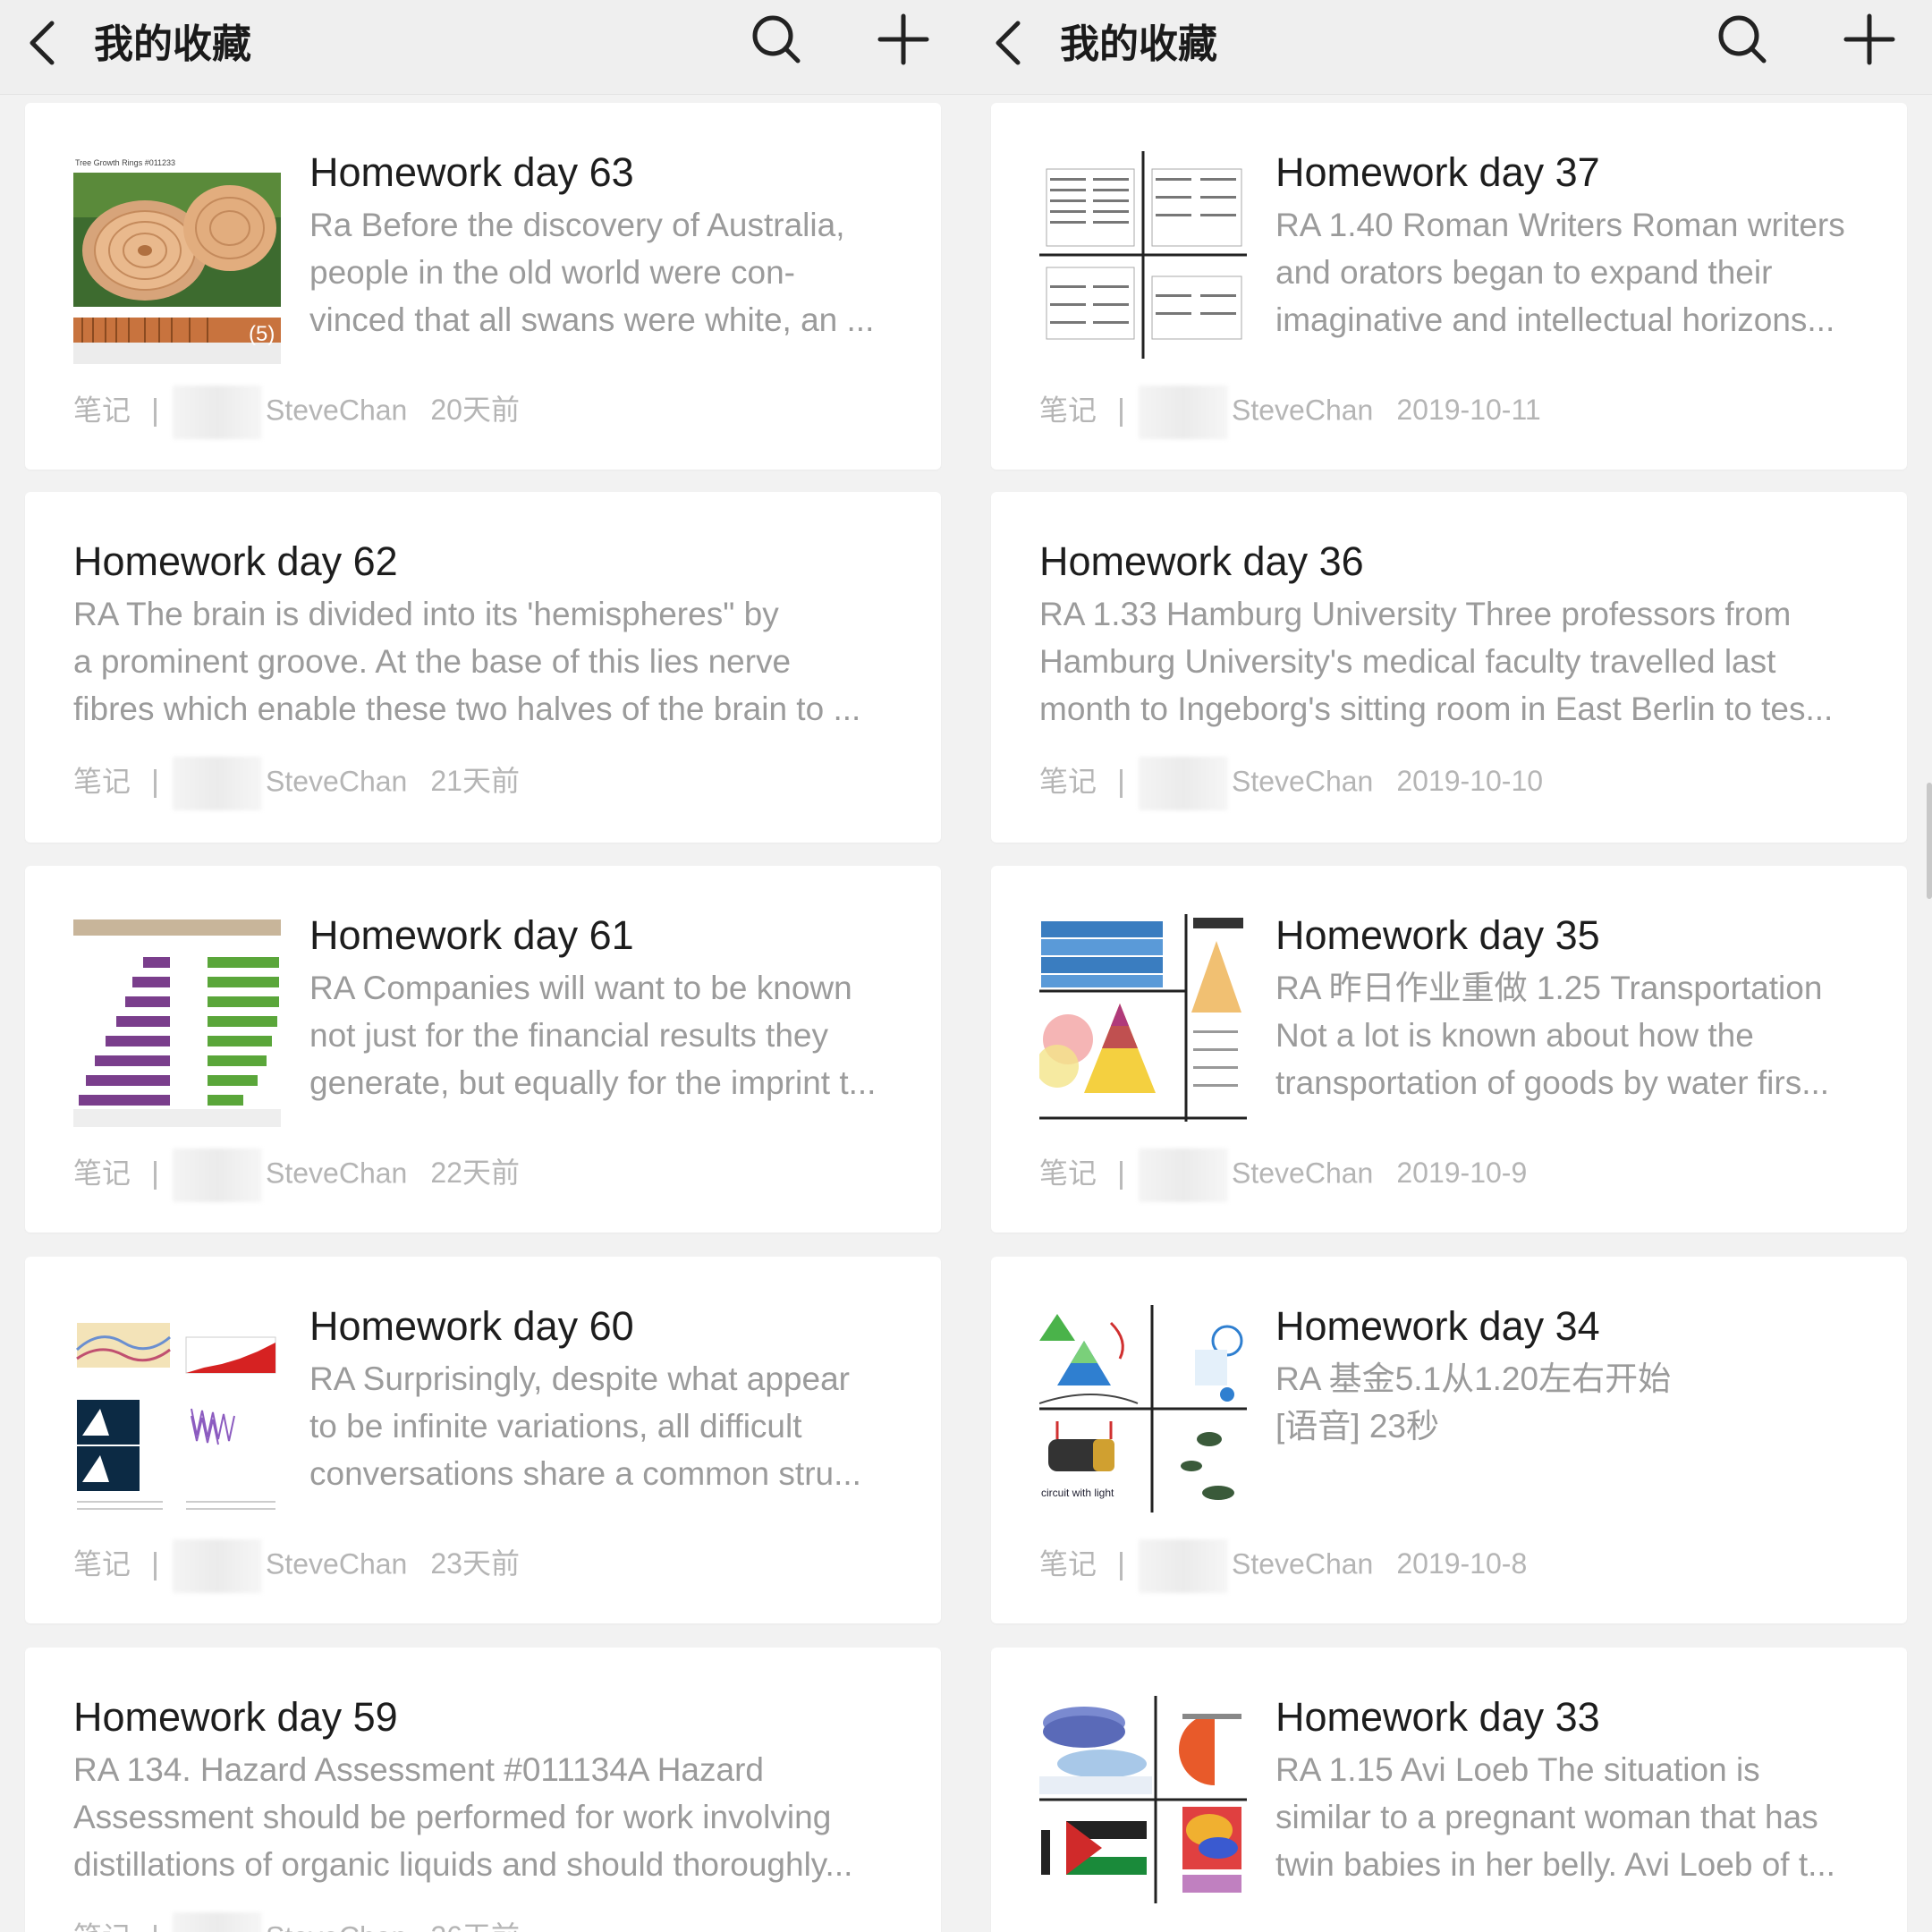  Describe the element at coordinates (475, 410) in the screenshot. I see `timestamp: 20天前` at that location.